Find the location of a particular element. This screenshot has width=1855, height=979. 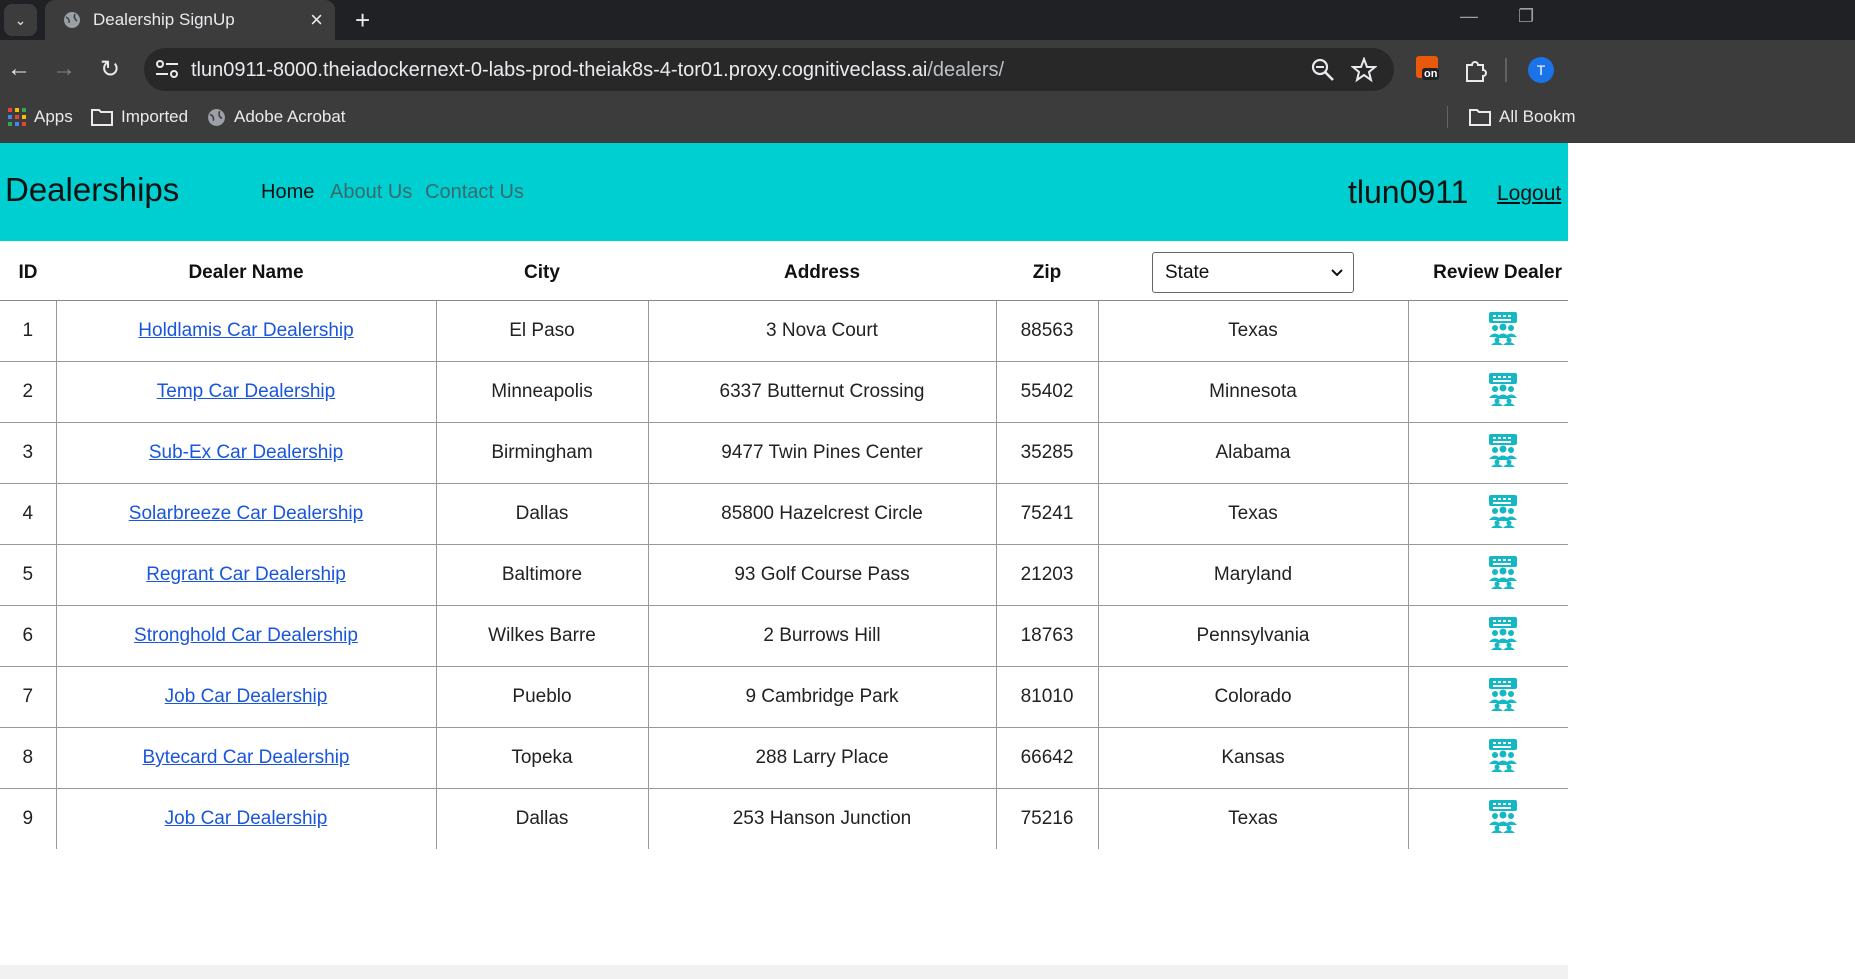

cell-address: 9 Cambridge Park is located at coordinates (822, 697).